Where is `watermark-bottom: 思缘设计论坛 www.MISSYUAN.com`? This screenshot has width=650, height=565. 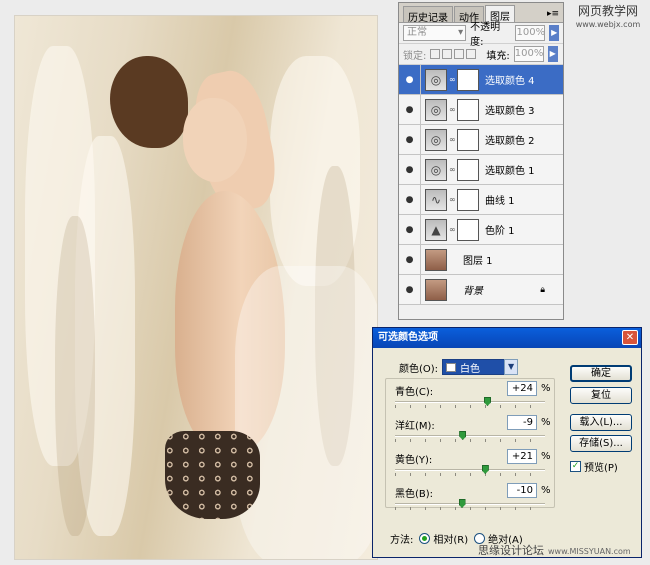
watermark-bottom: 思缘设计论坛 www.MISSYUAN.com is located at coordinates (554, 550).